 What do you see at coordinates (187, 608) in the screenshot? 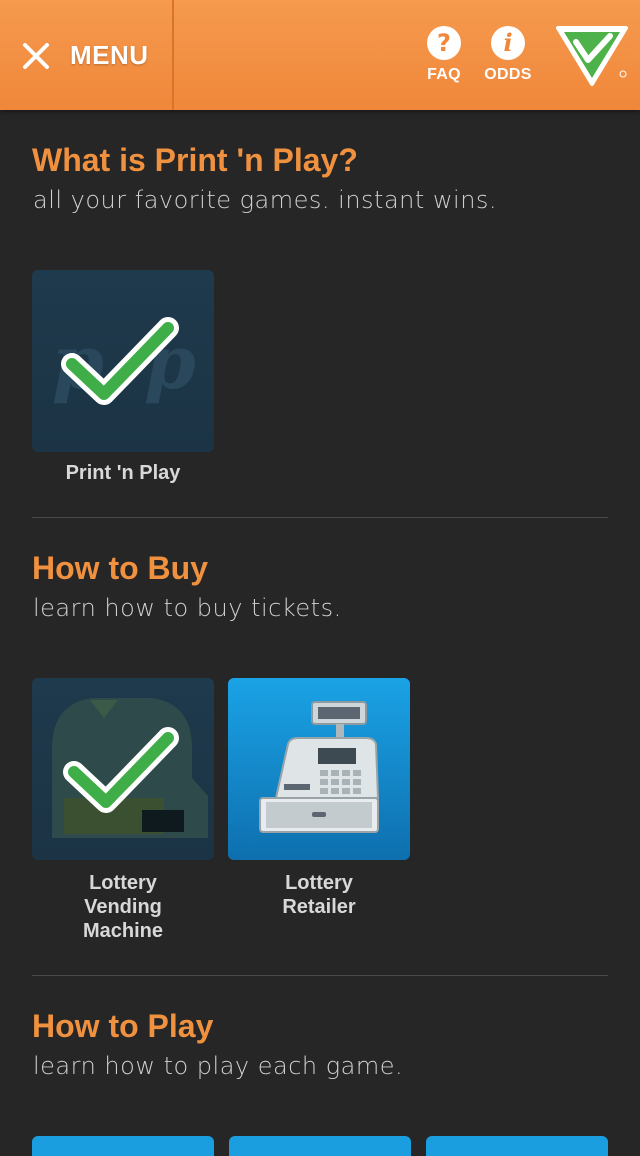
I see `section-subtitle-how-to-buy: learn how to buy tickets.` at bounding box center [187, 608].